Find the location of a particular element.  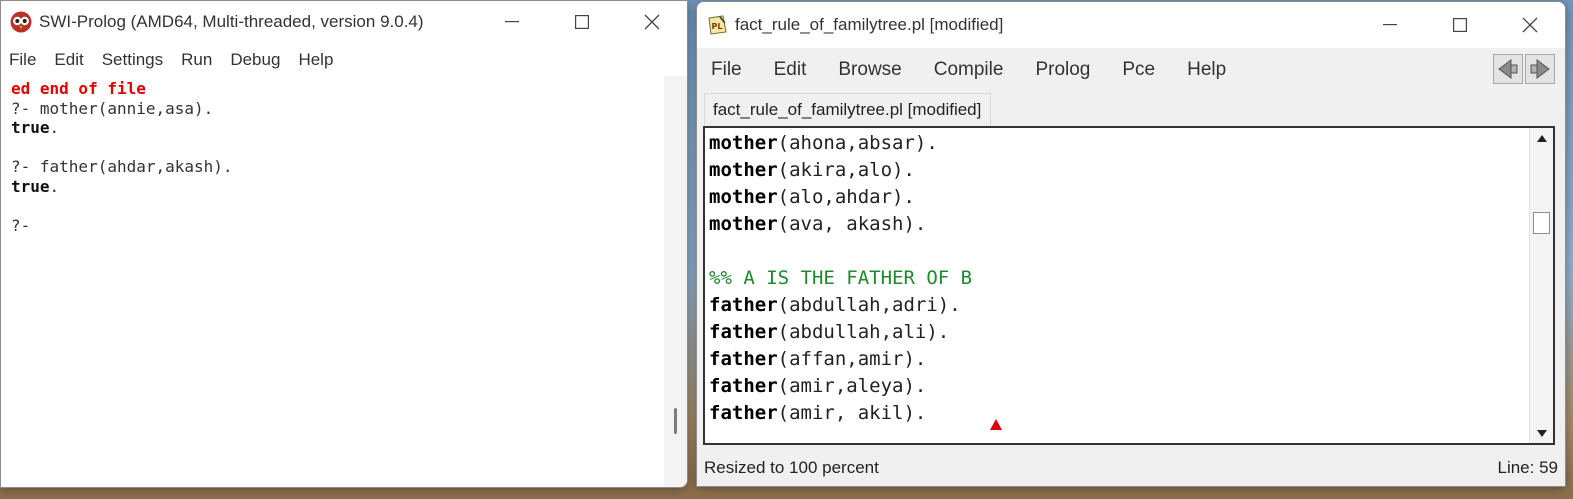

close-button is located at coordinates (652, 22).